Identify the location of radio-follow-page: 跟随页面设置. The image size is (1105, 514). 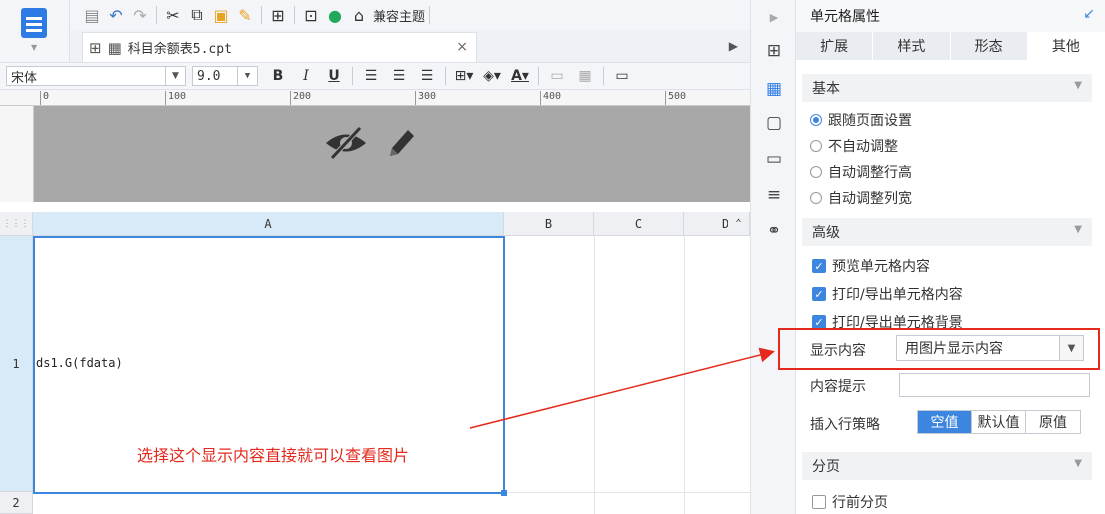
(861, 120).